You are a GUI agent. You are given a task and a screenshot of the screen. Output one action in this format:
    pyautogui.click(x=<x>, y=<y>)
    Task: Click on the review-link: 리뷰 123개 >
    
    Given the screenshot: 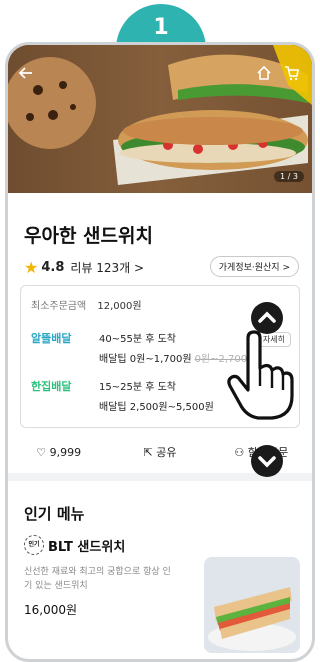 What is the action you would take?
    pyautogui.click(x=107, y=267)
    